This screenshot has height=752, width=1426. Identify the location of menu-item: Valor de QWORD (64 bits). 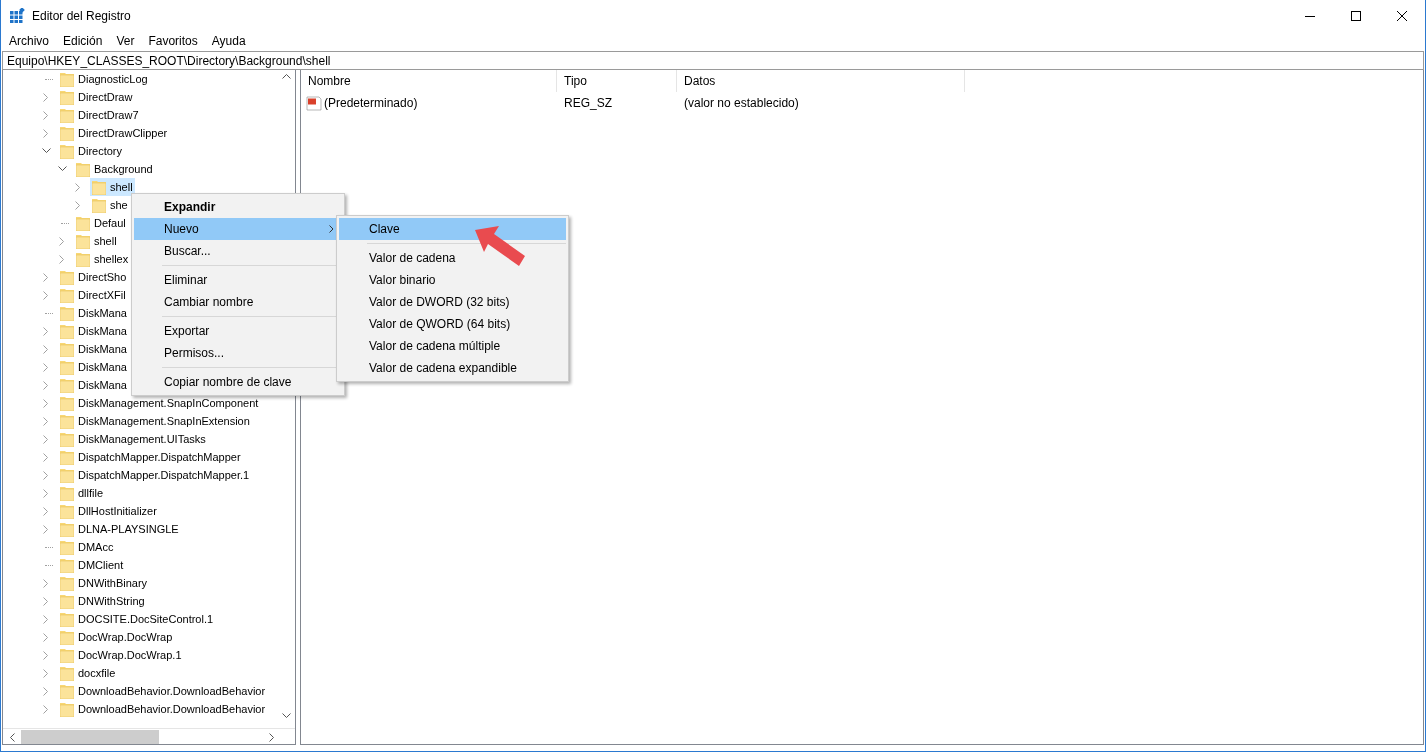
(452, 324).